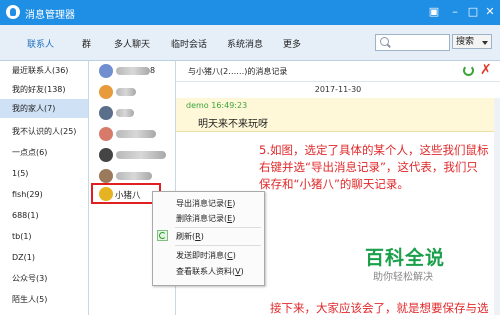 Image resolution: width=500 pixels, height=316 pixels. What do you see at coordinates (202, 218) in the screenshot?
I see `menu-label: 删除消息记录(` at bounding box center [202, 218].